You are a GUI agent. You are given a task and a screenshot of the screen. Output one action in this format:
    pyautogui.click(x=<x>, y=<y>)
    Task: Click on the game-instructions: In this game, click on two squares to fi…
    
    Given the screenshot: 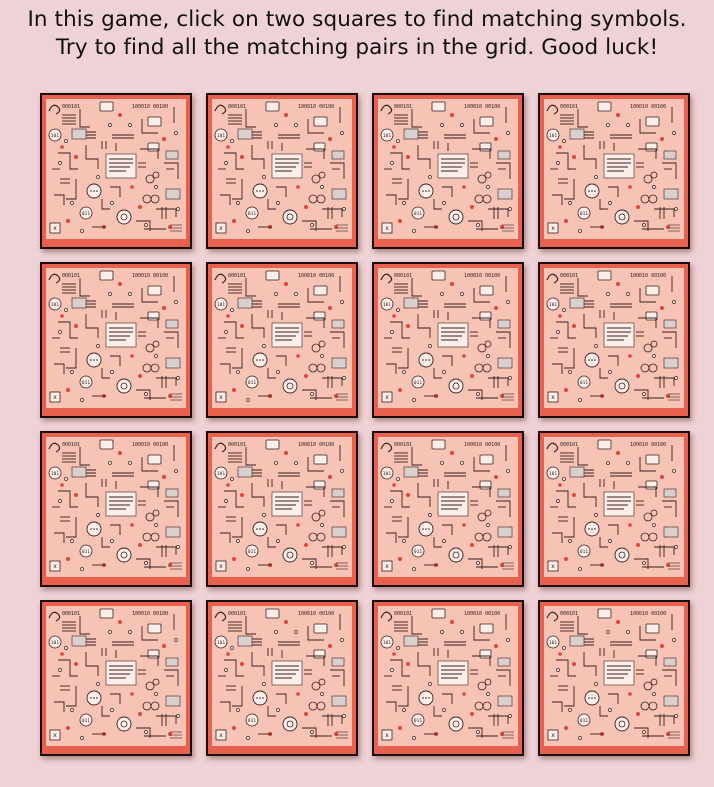 What is the action you would take?
    pyautogui.click(x=357, y=34)
    